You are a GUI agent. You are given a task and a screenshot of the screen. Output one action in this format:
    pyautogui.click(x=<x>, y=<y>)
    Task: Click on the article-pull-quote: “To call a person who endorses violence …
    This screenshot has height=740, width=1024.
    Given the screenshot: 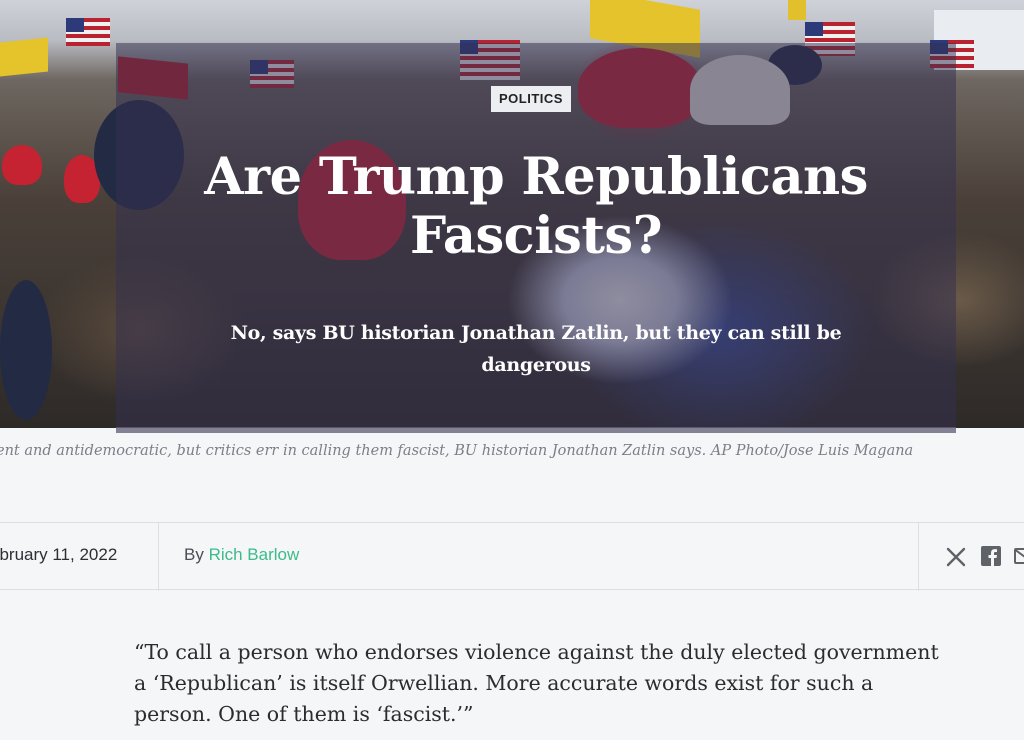 What is the action you would take?
    pyautogui.click(x=536, y=683)
    